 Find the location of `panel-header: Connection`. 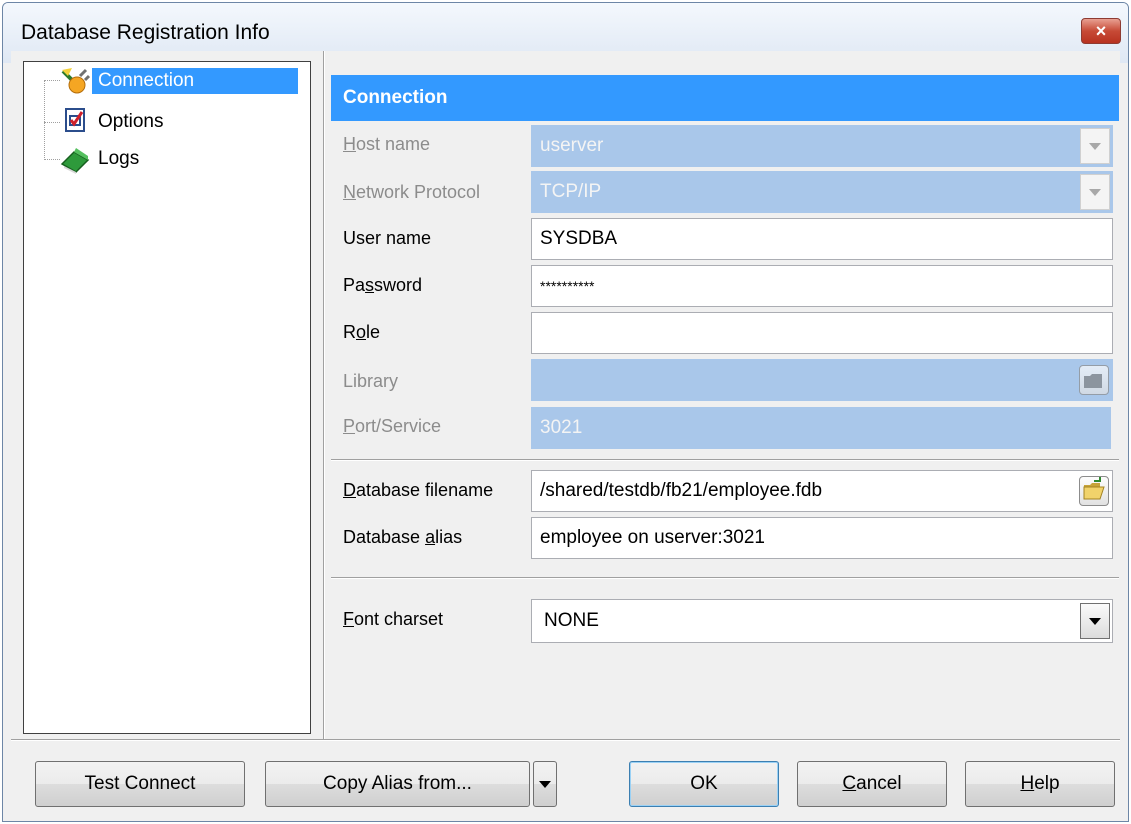

panel-header: Connection is located at coordinates (725, 98).